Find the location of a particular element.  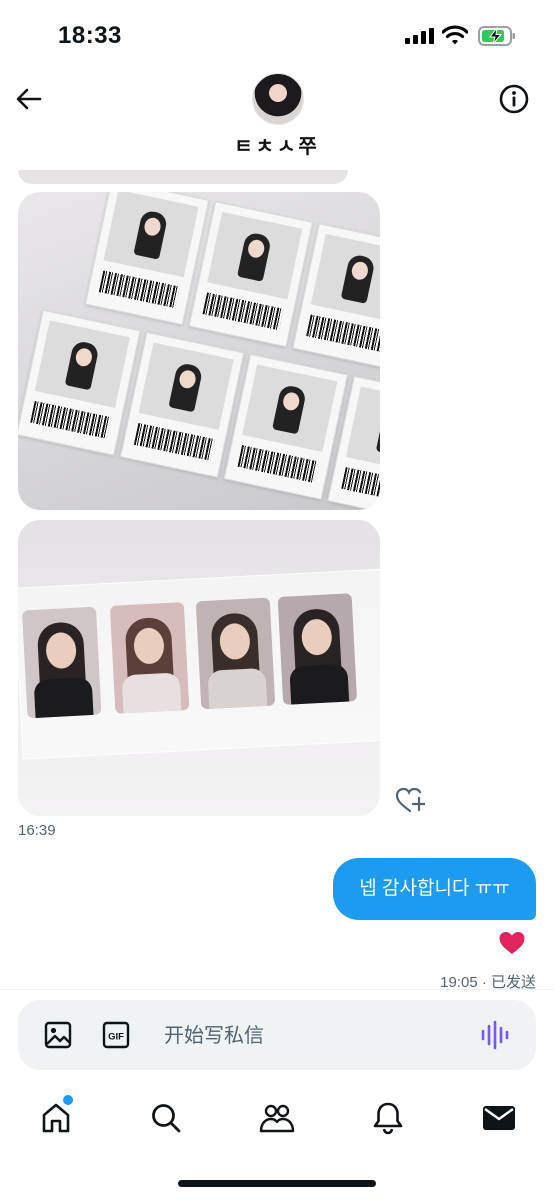

add-reaction-heart-plus-icon is located at coordinates (410, 800).